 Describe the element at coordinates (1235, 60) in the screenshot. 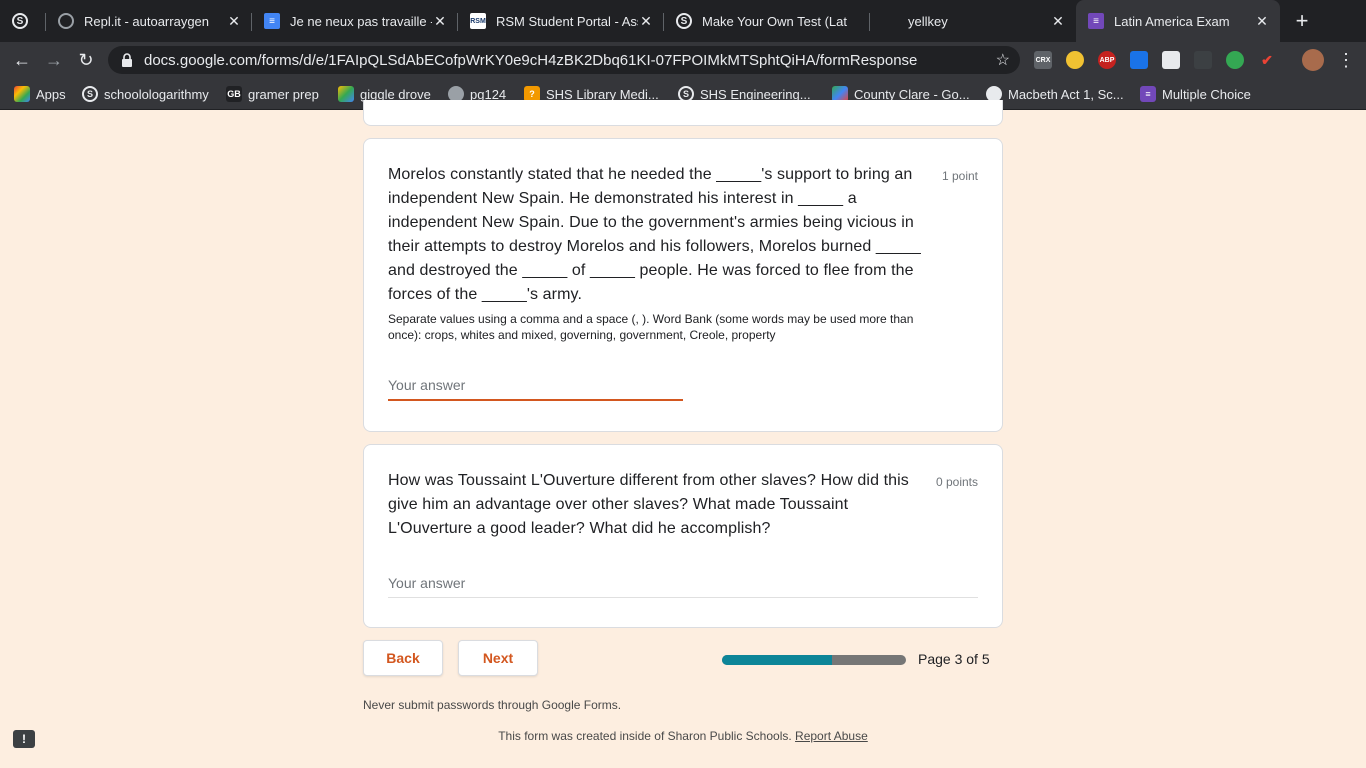

I see `color-extension-icon` at that location.